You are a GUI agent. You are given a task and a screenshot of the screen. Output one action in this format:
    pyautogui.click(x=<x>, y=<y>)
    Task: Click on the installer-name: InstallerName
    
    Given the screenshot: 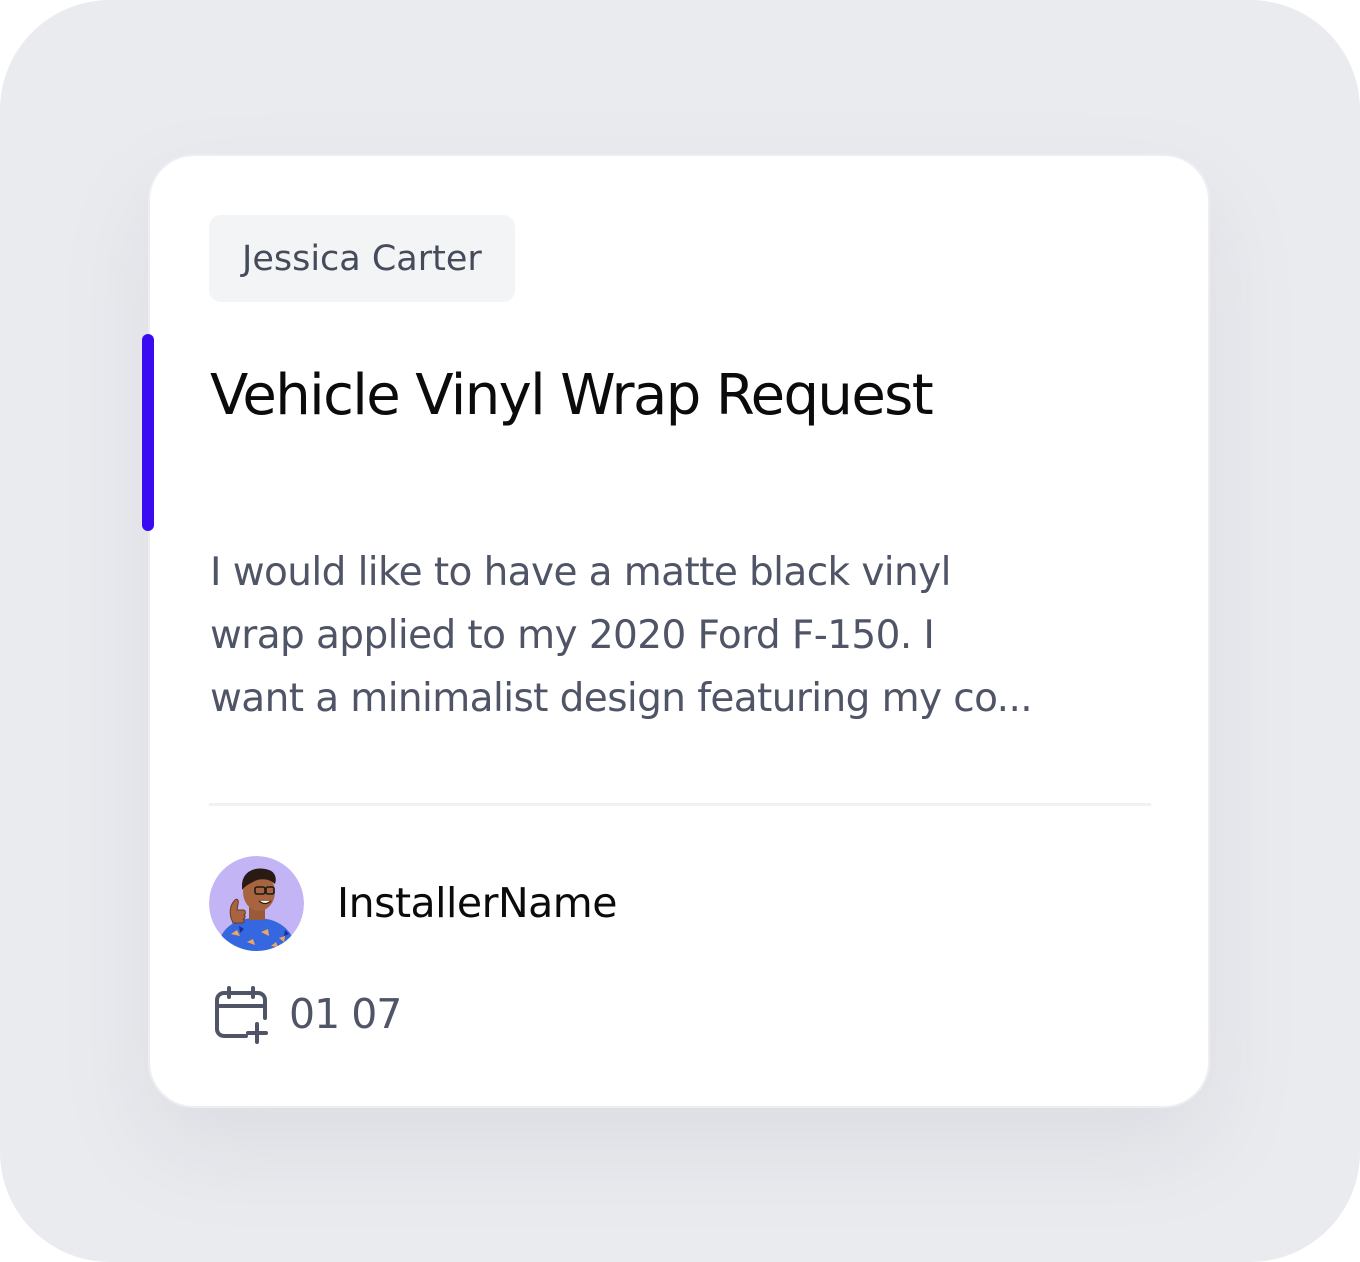 What is the action you would take?
    pyautogui.click(x=477, y=903)
    